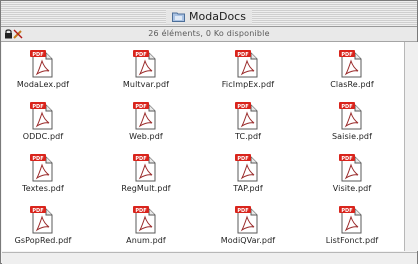  I want to click on file-name: Web.pdf, so click(146, 136).